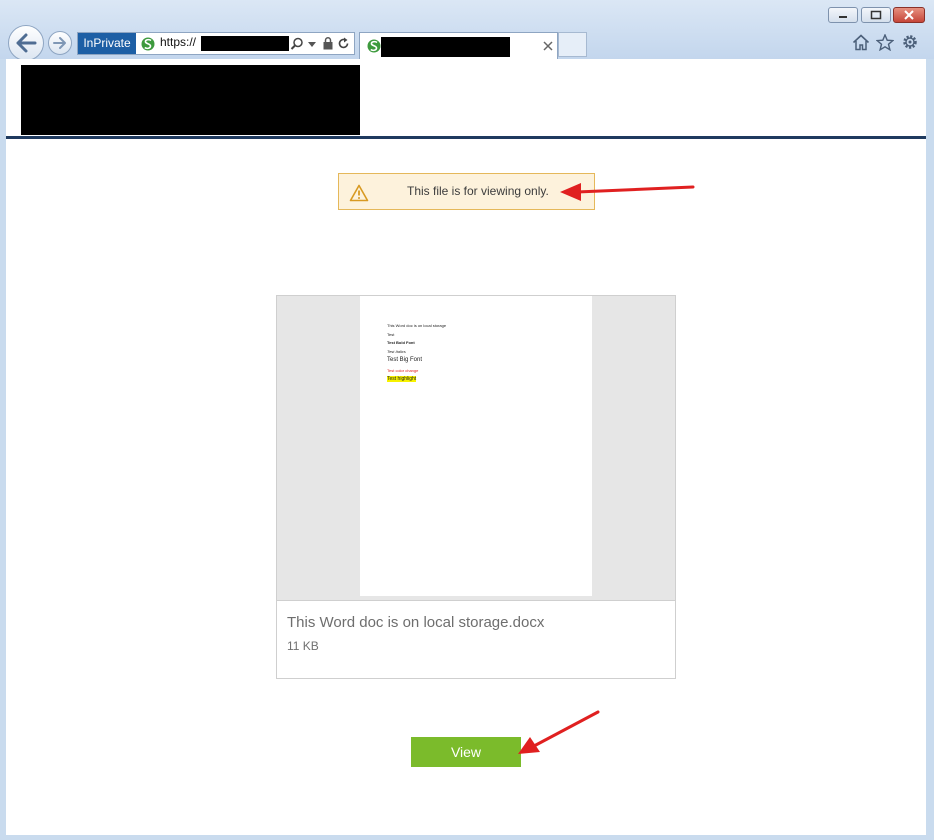 The image size is (934, 840). What do you see at coordinates (559, 732) in the screenshot?
I see `annotation-arrow-view` at bounding box center [559, 732].